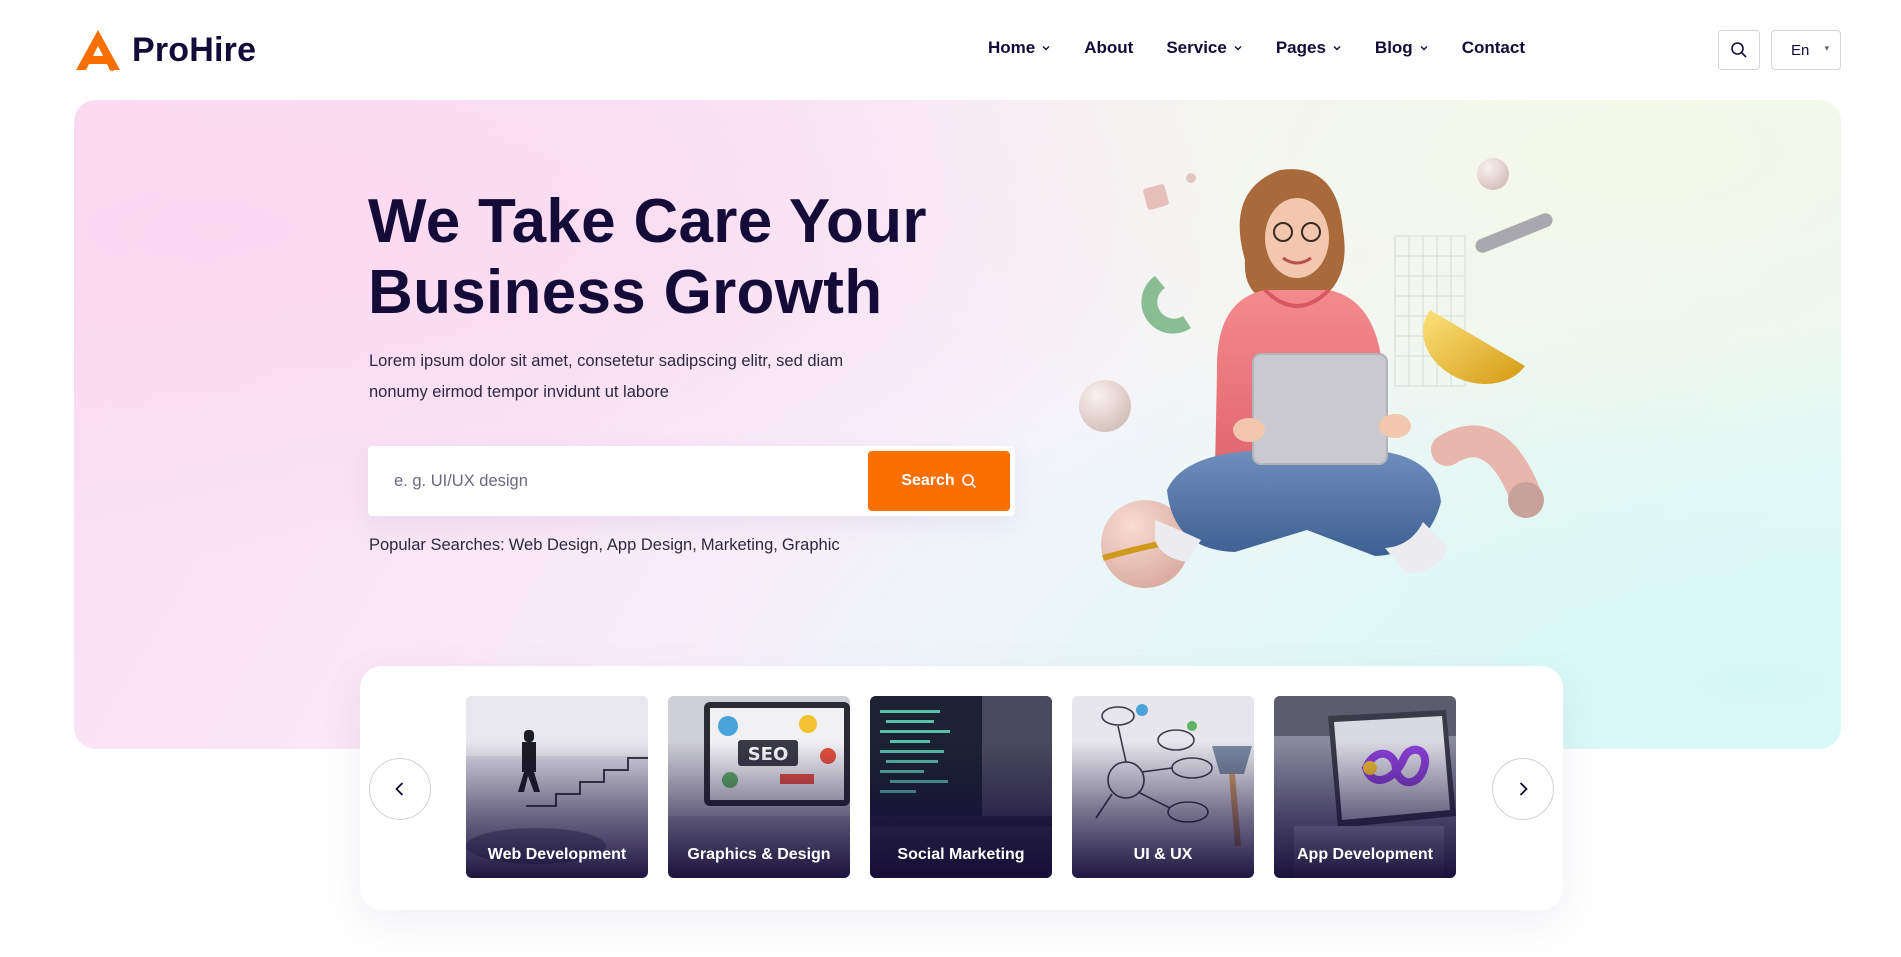 The width and height of the screenshot is (1901, 957). Describe the element at coordinates (557, 787) in the screenshot. I see `category-card-web-development: Web Development` at that location.